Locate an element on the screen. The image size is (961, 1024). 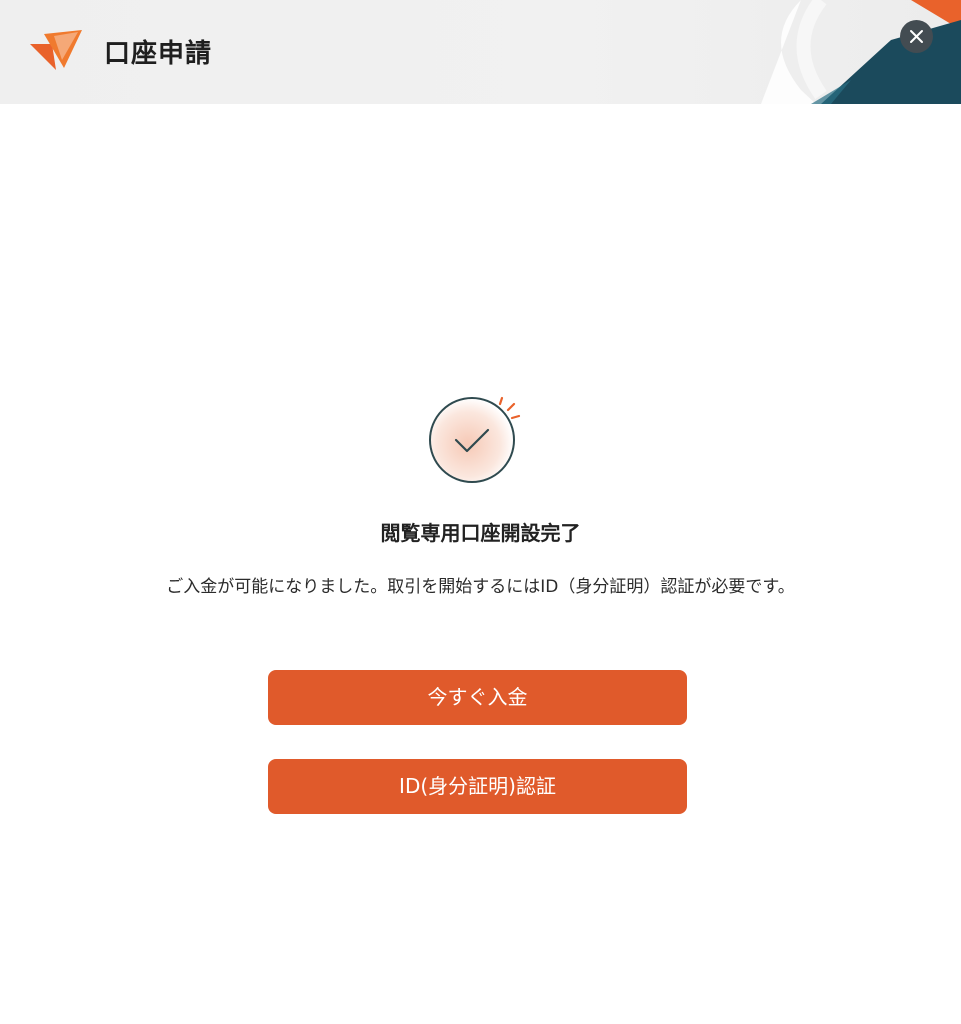
completion-headline: 閲覧専用口座開設完了 is located at coordinates (480, 533).